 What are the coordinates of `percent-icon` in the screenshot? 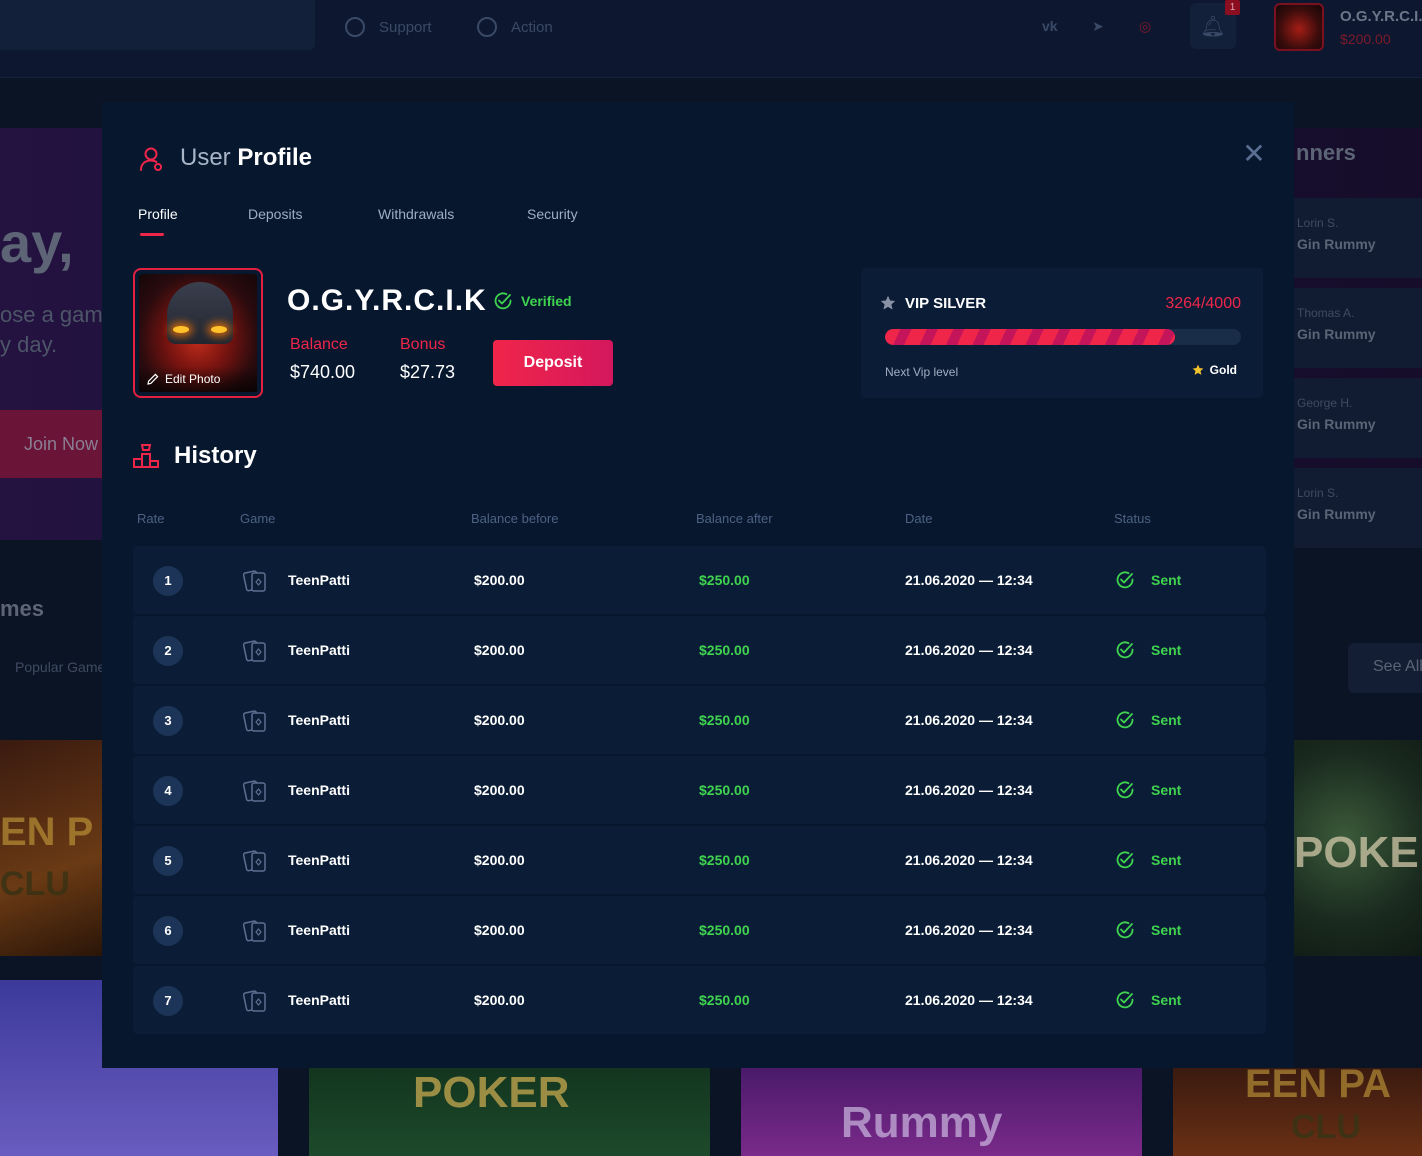 It's located at (487, 27).